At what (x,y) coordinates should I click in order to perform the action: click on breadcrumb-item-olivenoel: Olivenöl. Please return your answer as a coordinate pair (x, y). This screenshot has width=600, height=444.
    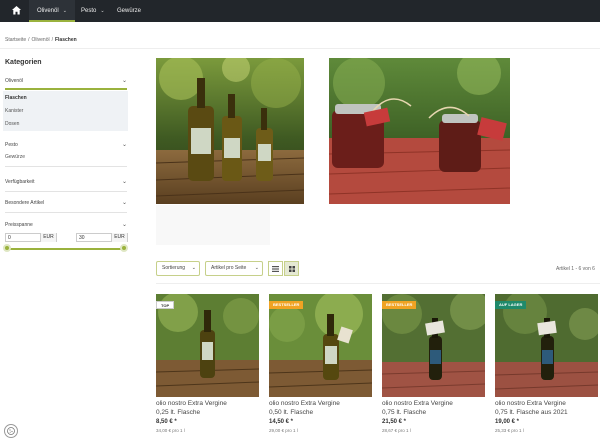
    Looking at the image, I should click on (41, 40).